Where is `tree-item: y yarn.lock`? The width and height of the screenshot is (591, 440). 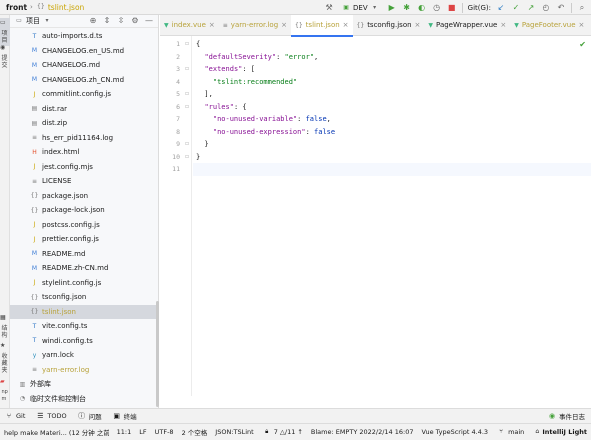
tree-item: y yarn.lock is located at coordinates (84, 355).